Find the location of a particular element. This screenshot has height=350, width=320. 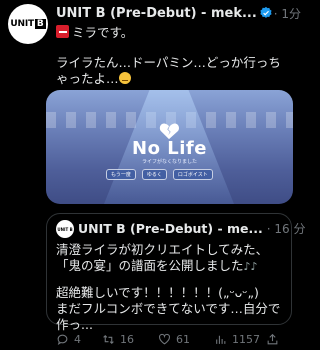

views-button: 1157 is located at coordinates (240, 339).